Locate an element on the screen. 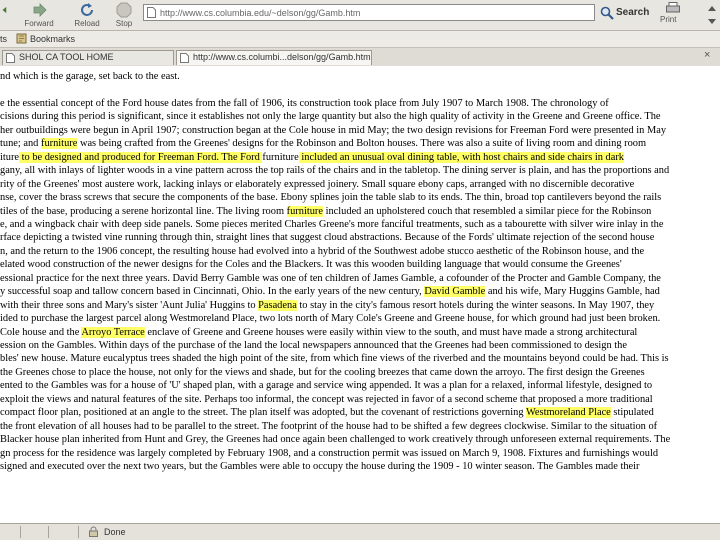 This screenshot has height=540, width=720. tab-label: SHOL CA TOOL HOME is located at coordinates (66, 57).